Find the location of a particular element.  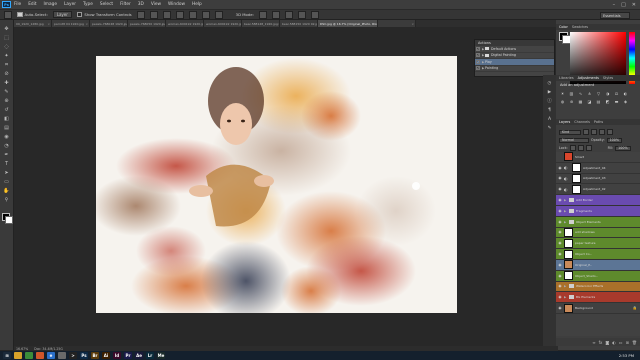

media-encoder-icon: Me is located at coordinates (161, 355).